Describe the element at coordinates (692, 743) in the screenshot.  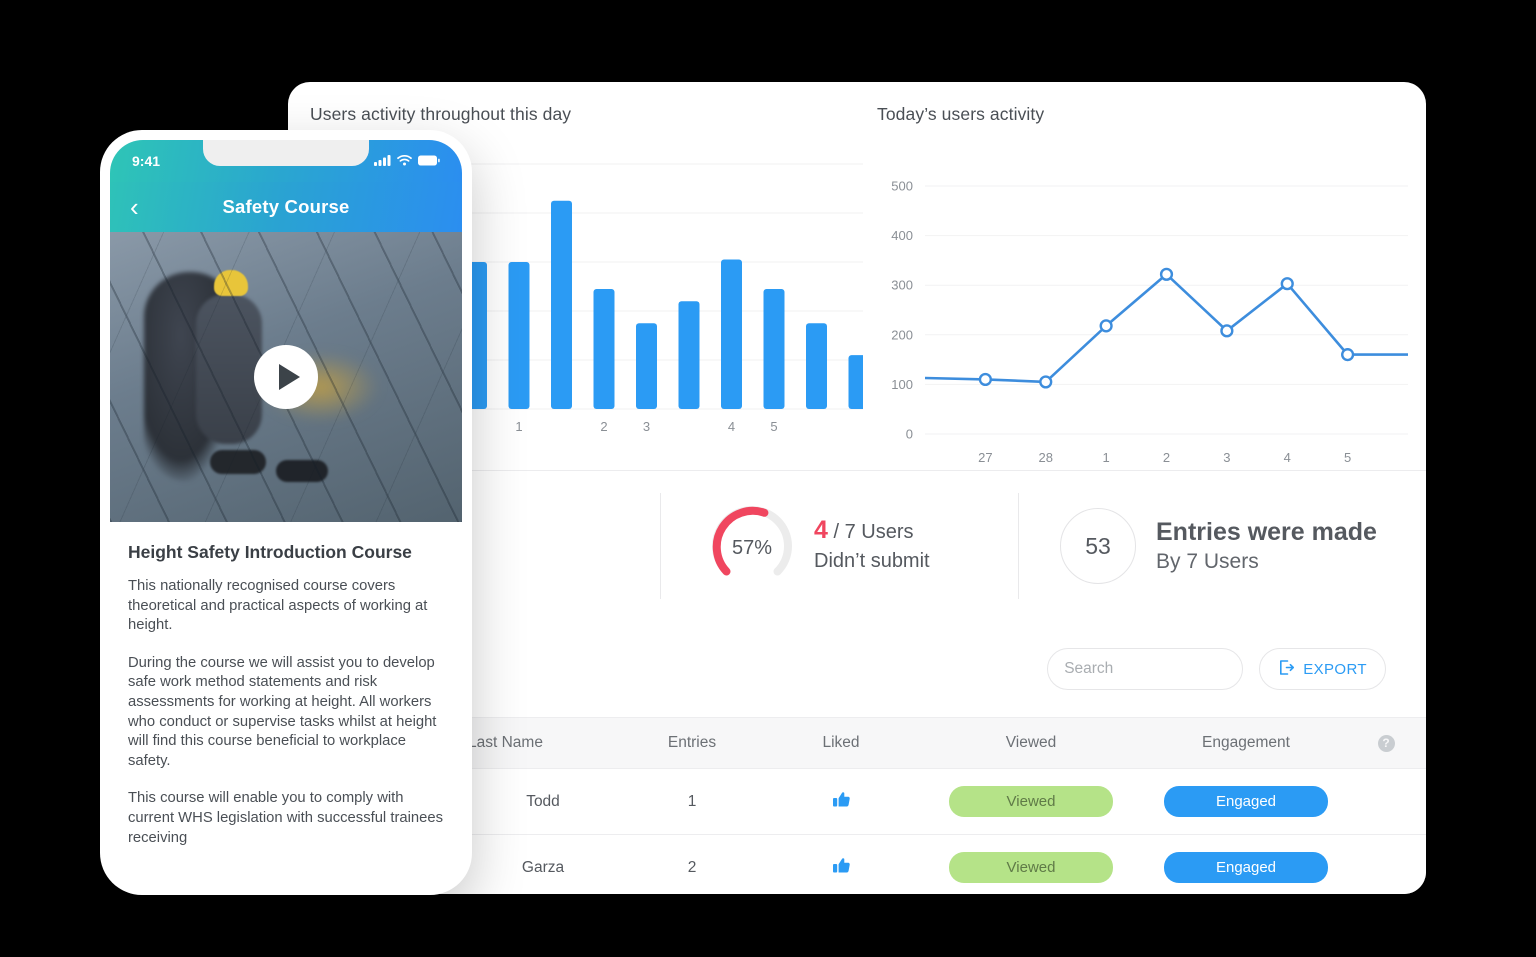
I see `header-entries: Entries` at that location.